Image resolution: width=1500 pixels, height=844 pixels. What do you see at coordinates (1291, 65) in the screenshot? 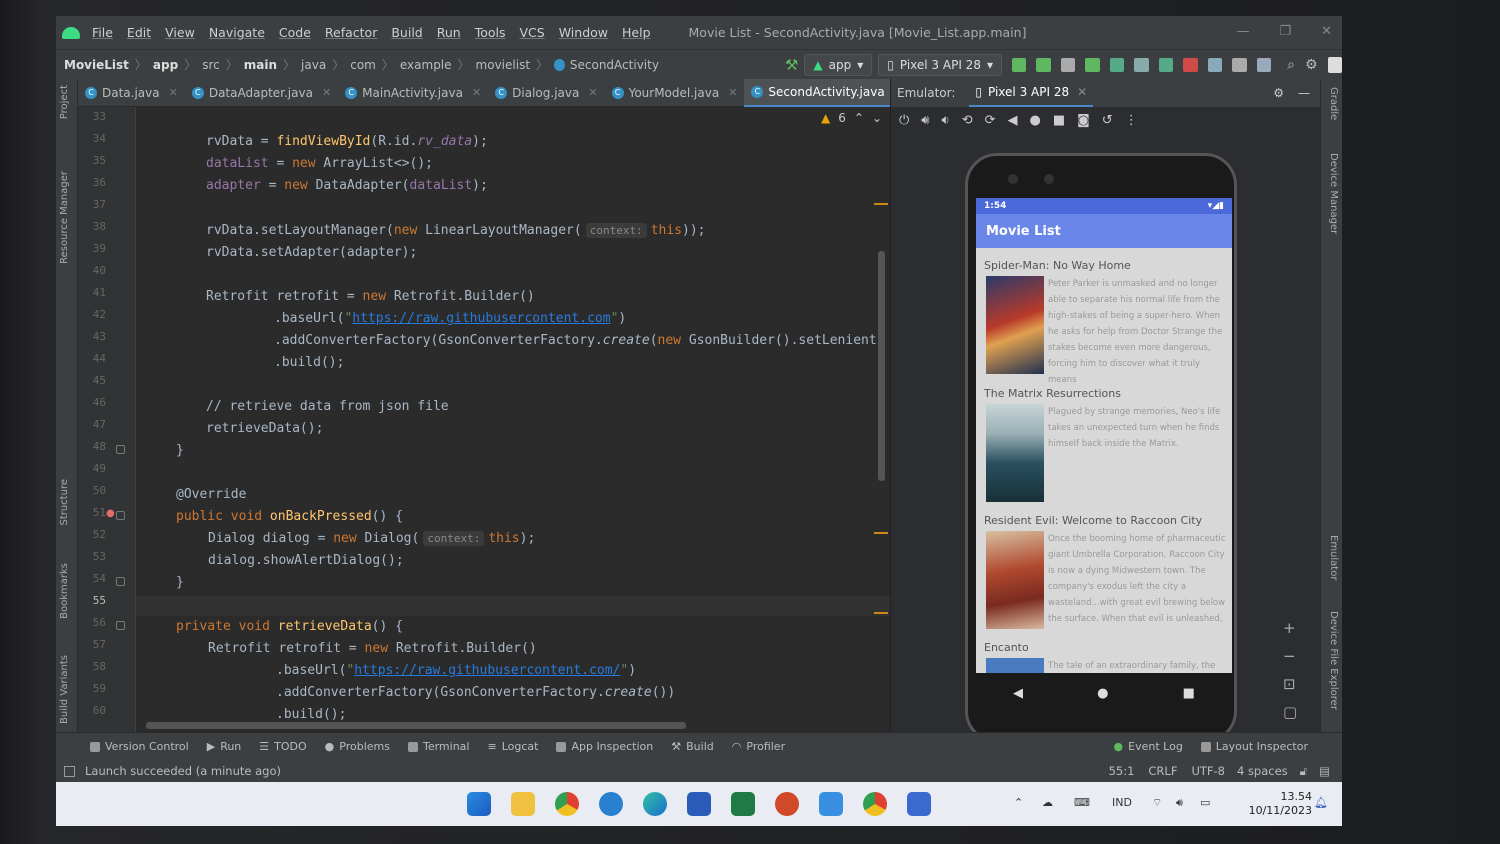
I see `search-icon: ⌕` at bounding box center [1291, 65].